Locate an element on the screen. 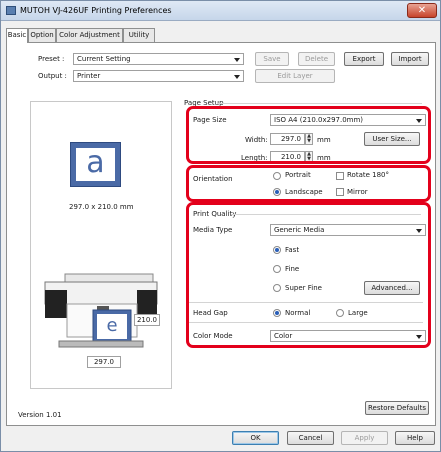  apply-button: Apply is located at coordinates (364, 438).